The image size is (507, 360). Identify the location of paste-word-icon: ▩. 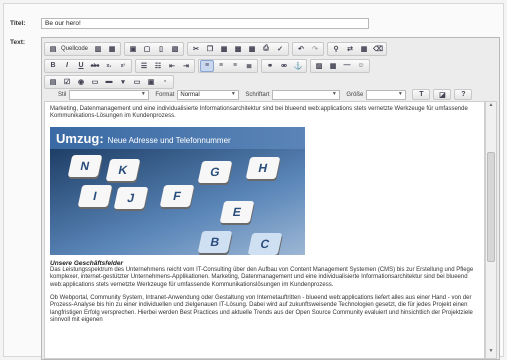
(252, 49).